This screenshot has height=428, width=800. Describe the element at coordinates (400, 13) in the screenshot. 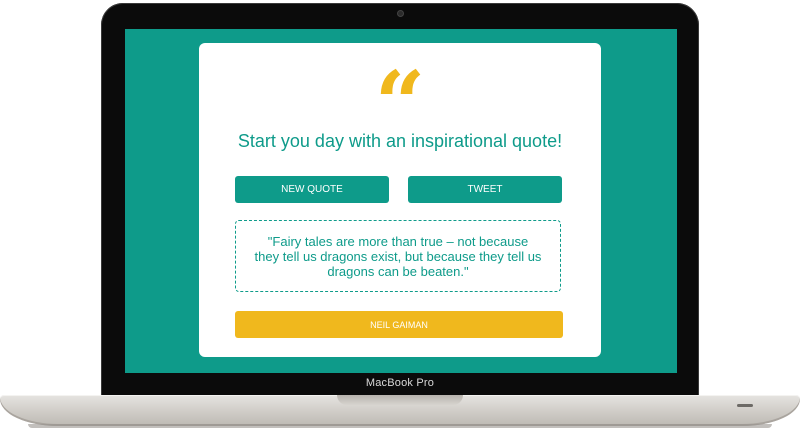

I see `webcam-icon` at that location.